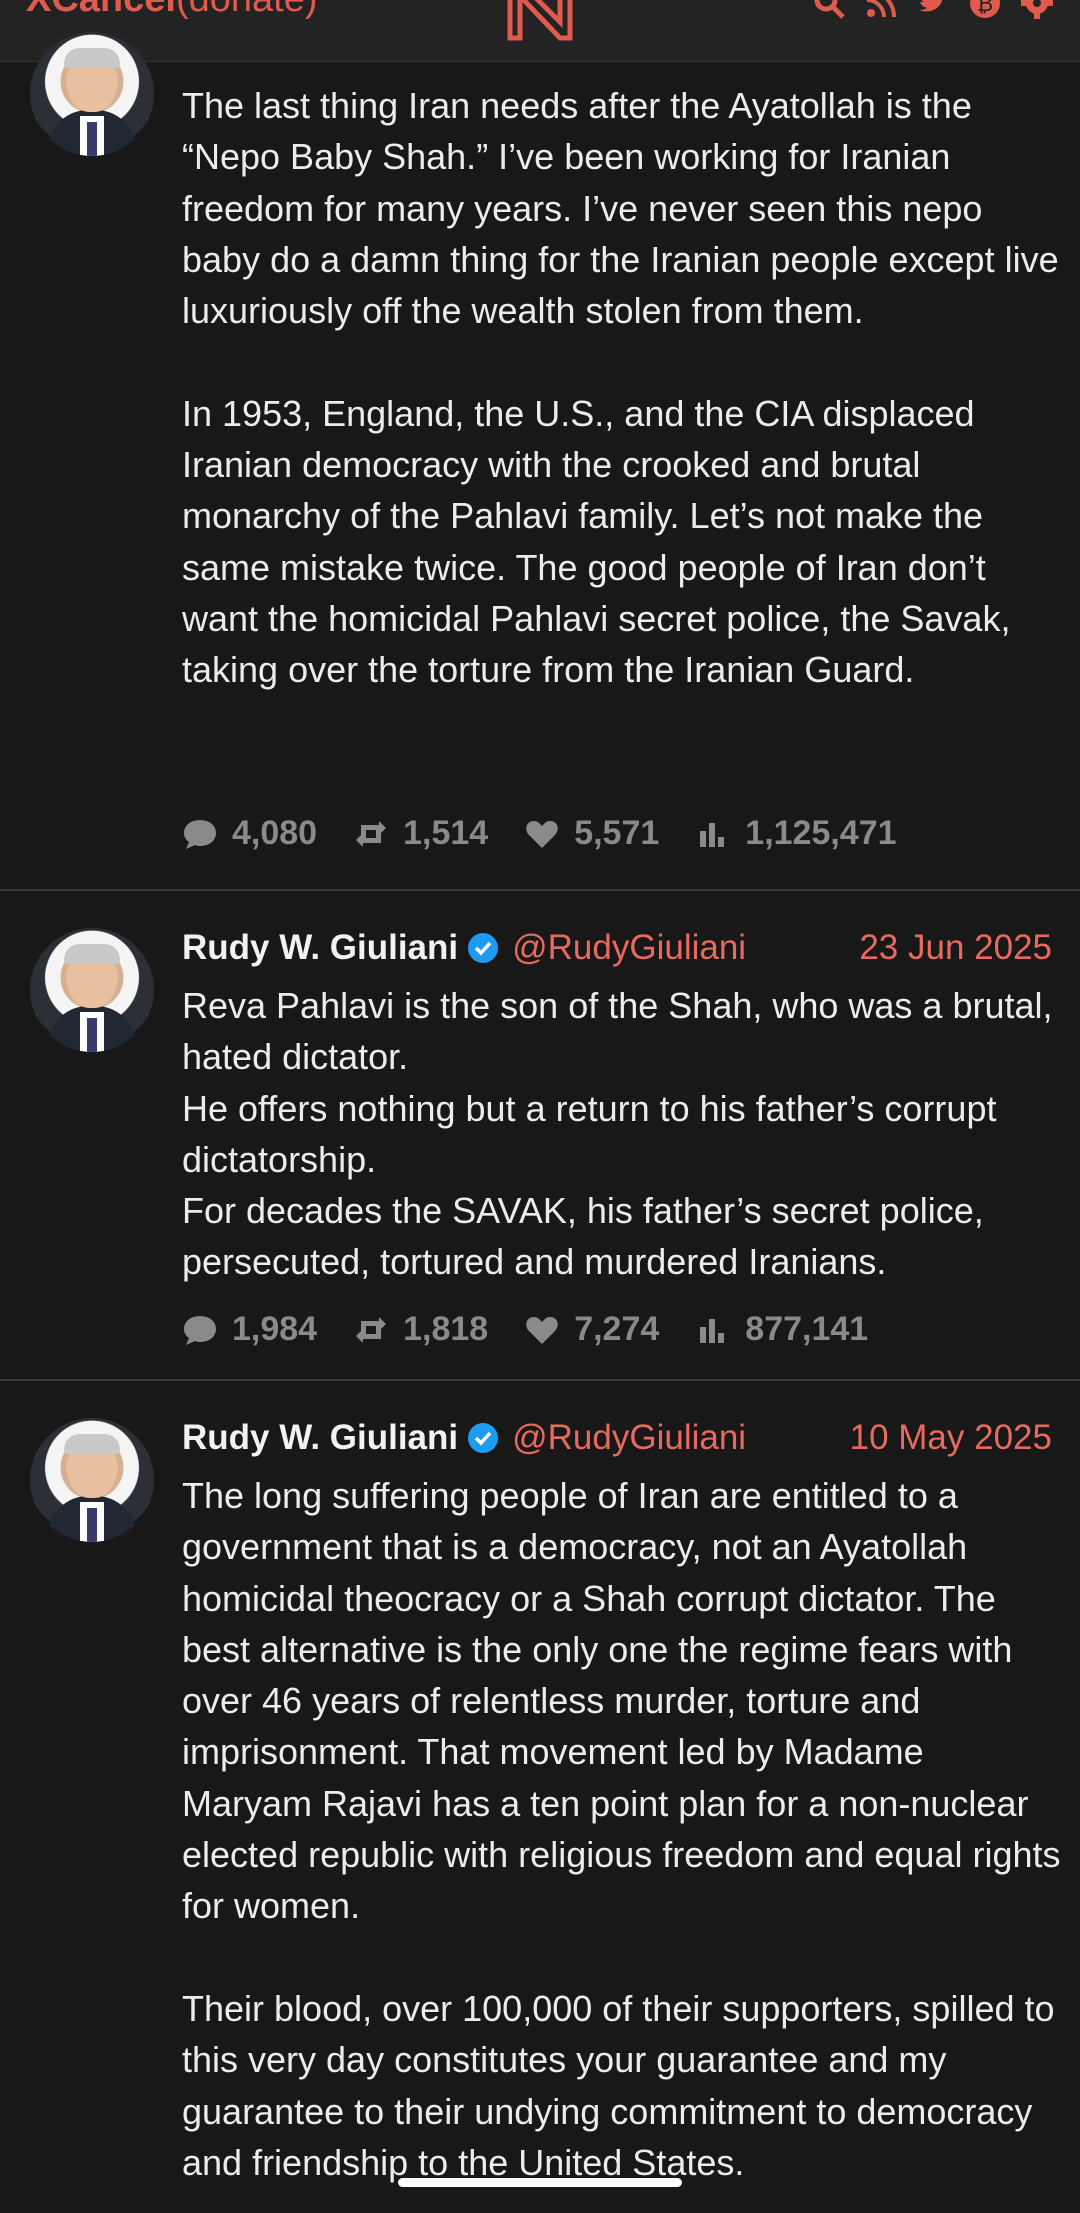 Image resolution: width=1080 pixels, height=2213 pixels. I want to click on views-stat: 1,125,471, so click(796, 833).